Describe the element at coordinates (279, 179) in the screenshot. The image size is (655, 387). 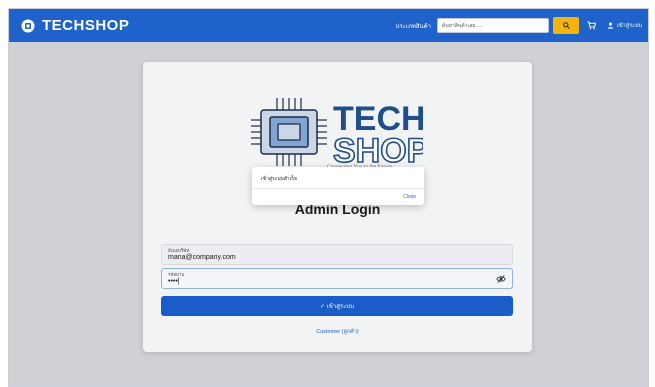
I see `alert-message: เข้าสู่ระบบสำเร็จ` at that location.